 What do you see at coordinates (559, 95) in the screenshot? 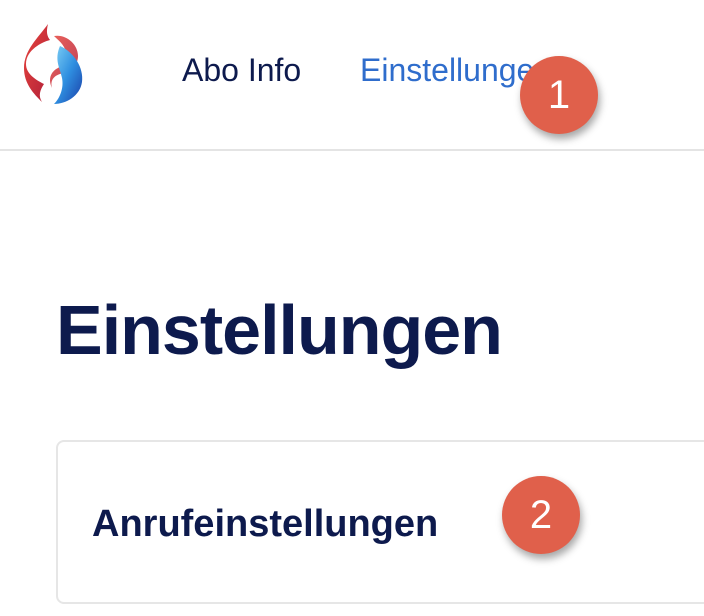
I see `annotation-badge-1: 1` at bounding box center [559, 95].